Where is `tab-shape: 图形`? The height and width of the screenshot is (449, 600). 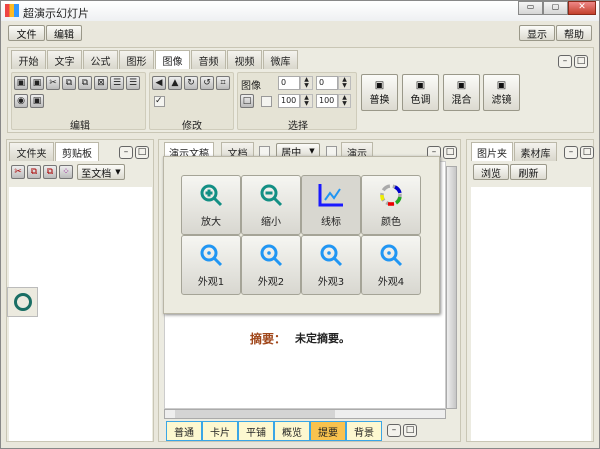
tab-shape: 图形 is located at coordinates (136, 59).